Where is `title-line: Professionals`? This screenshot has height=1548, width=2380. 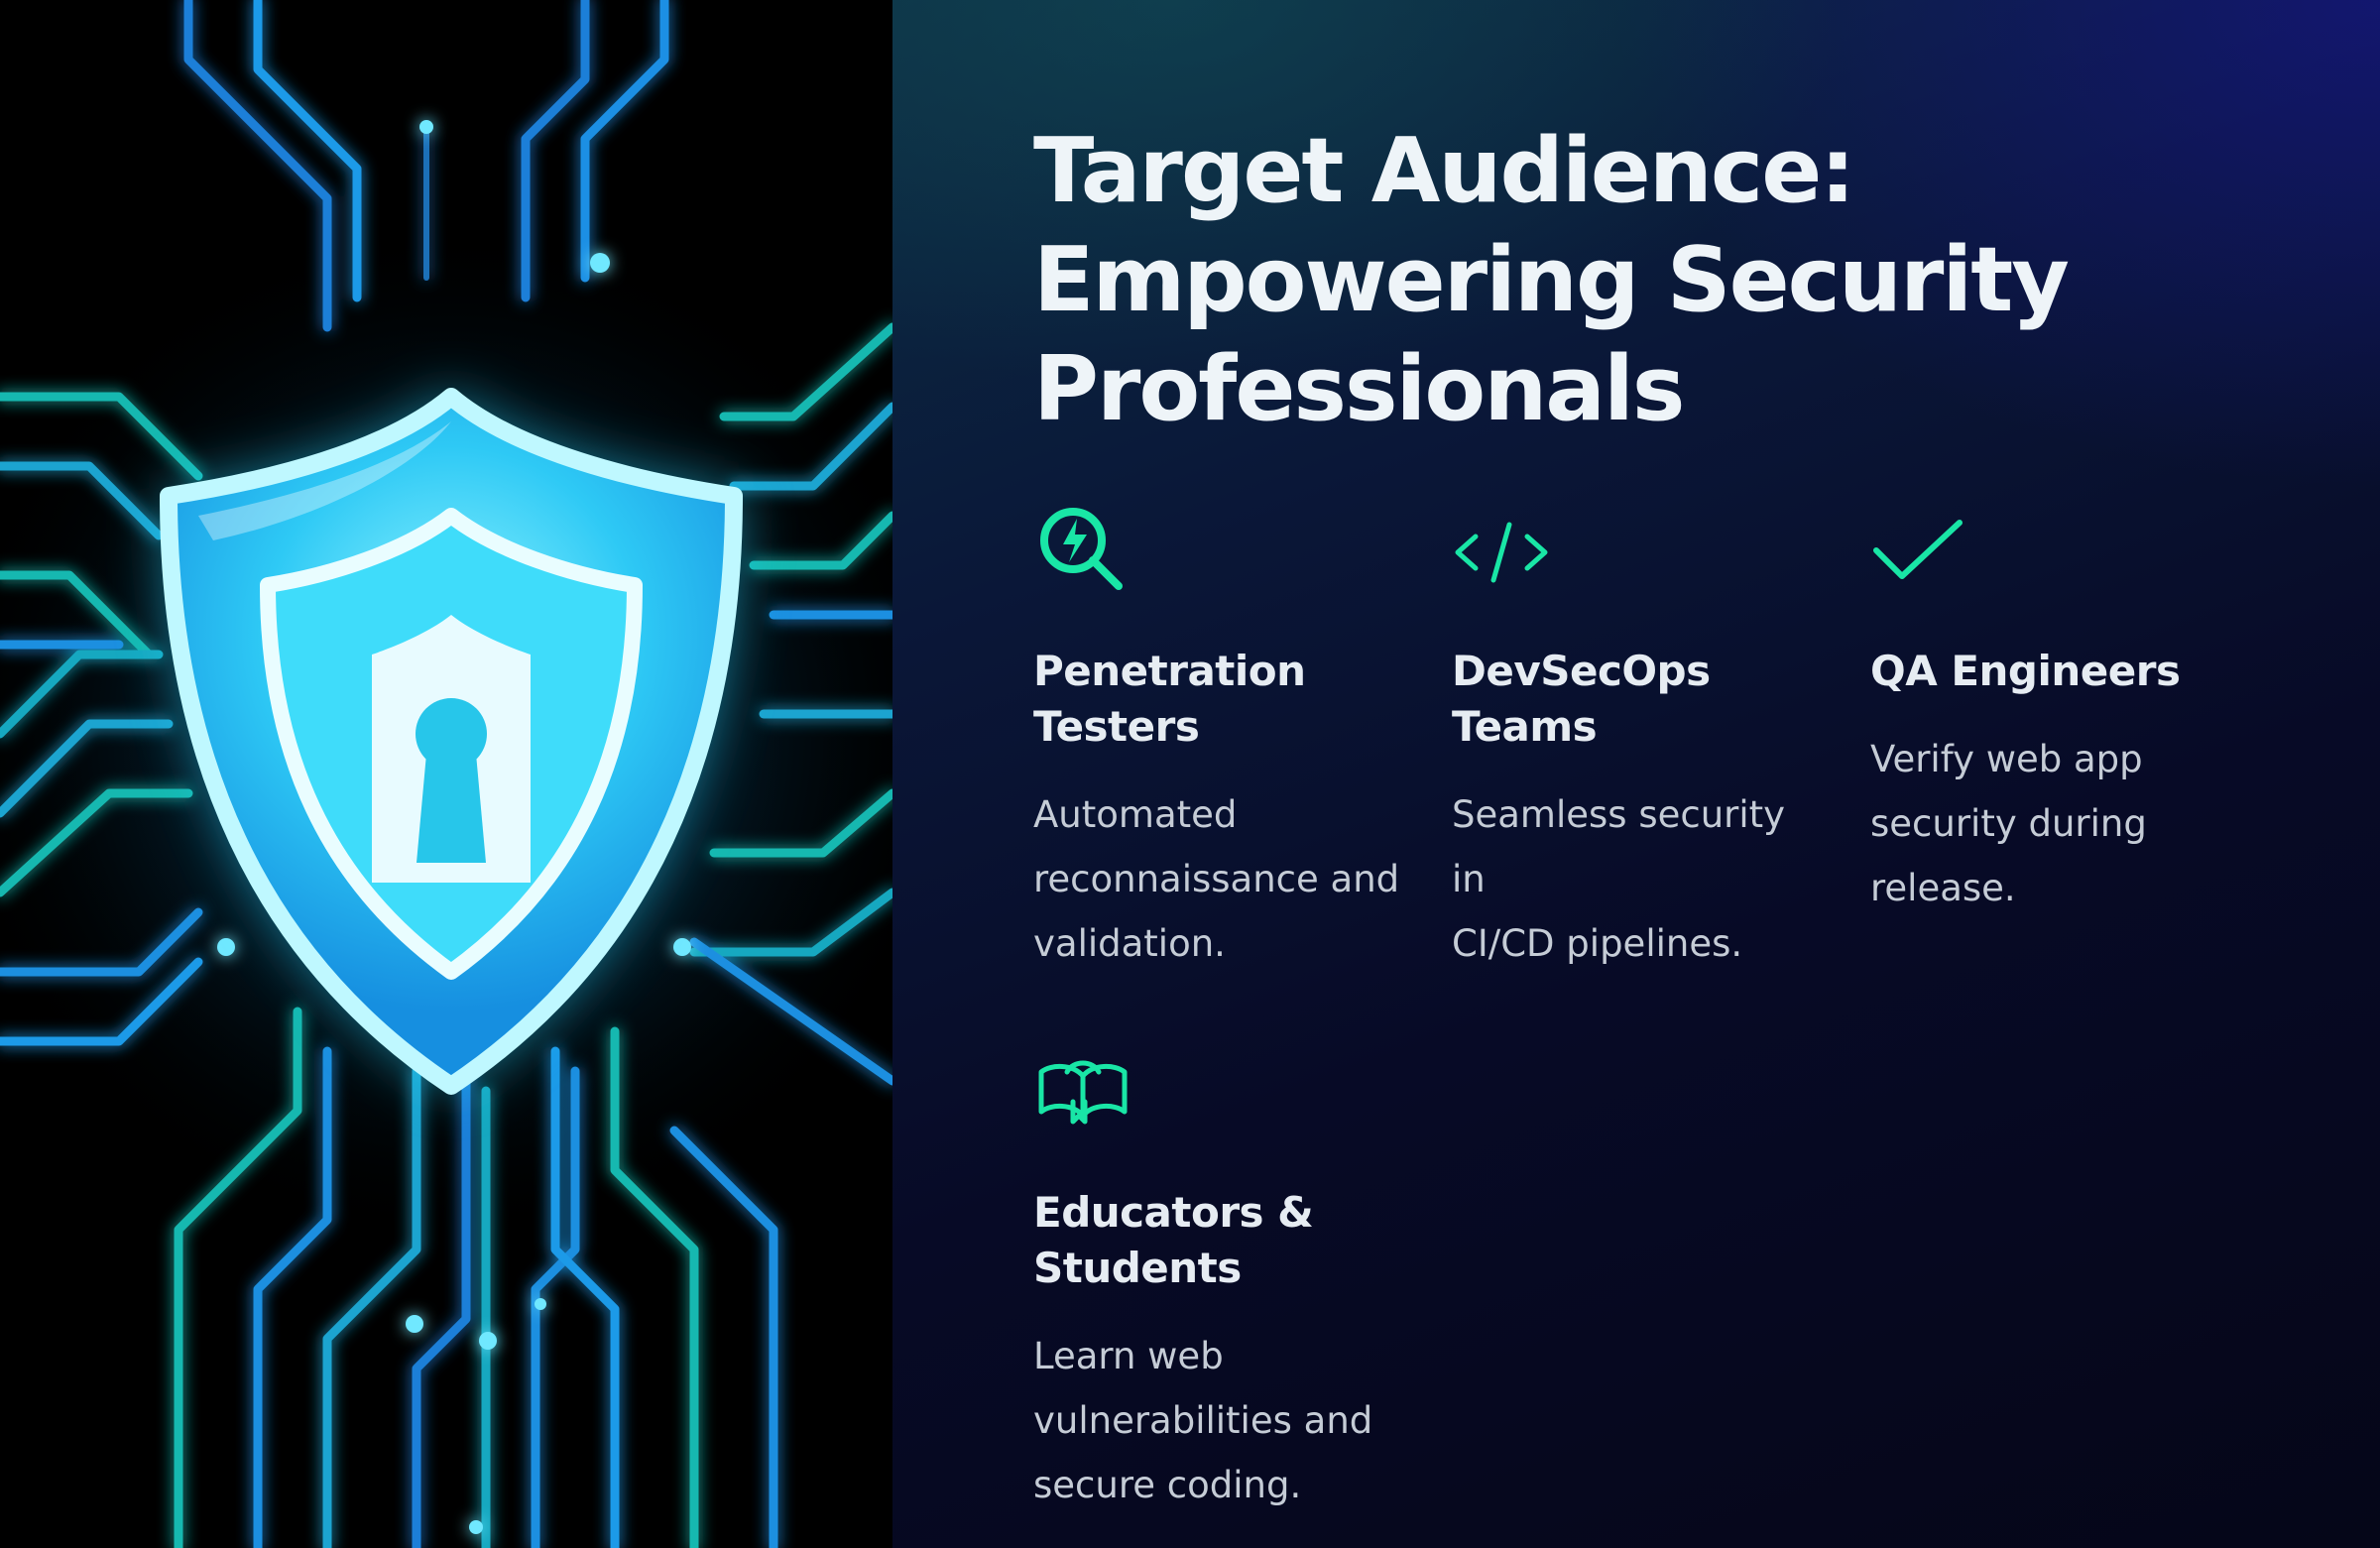 title-line: Professionals is located at coordinates (1359, 389).